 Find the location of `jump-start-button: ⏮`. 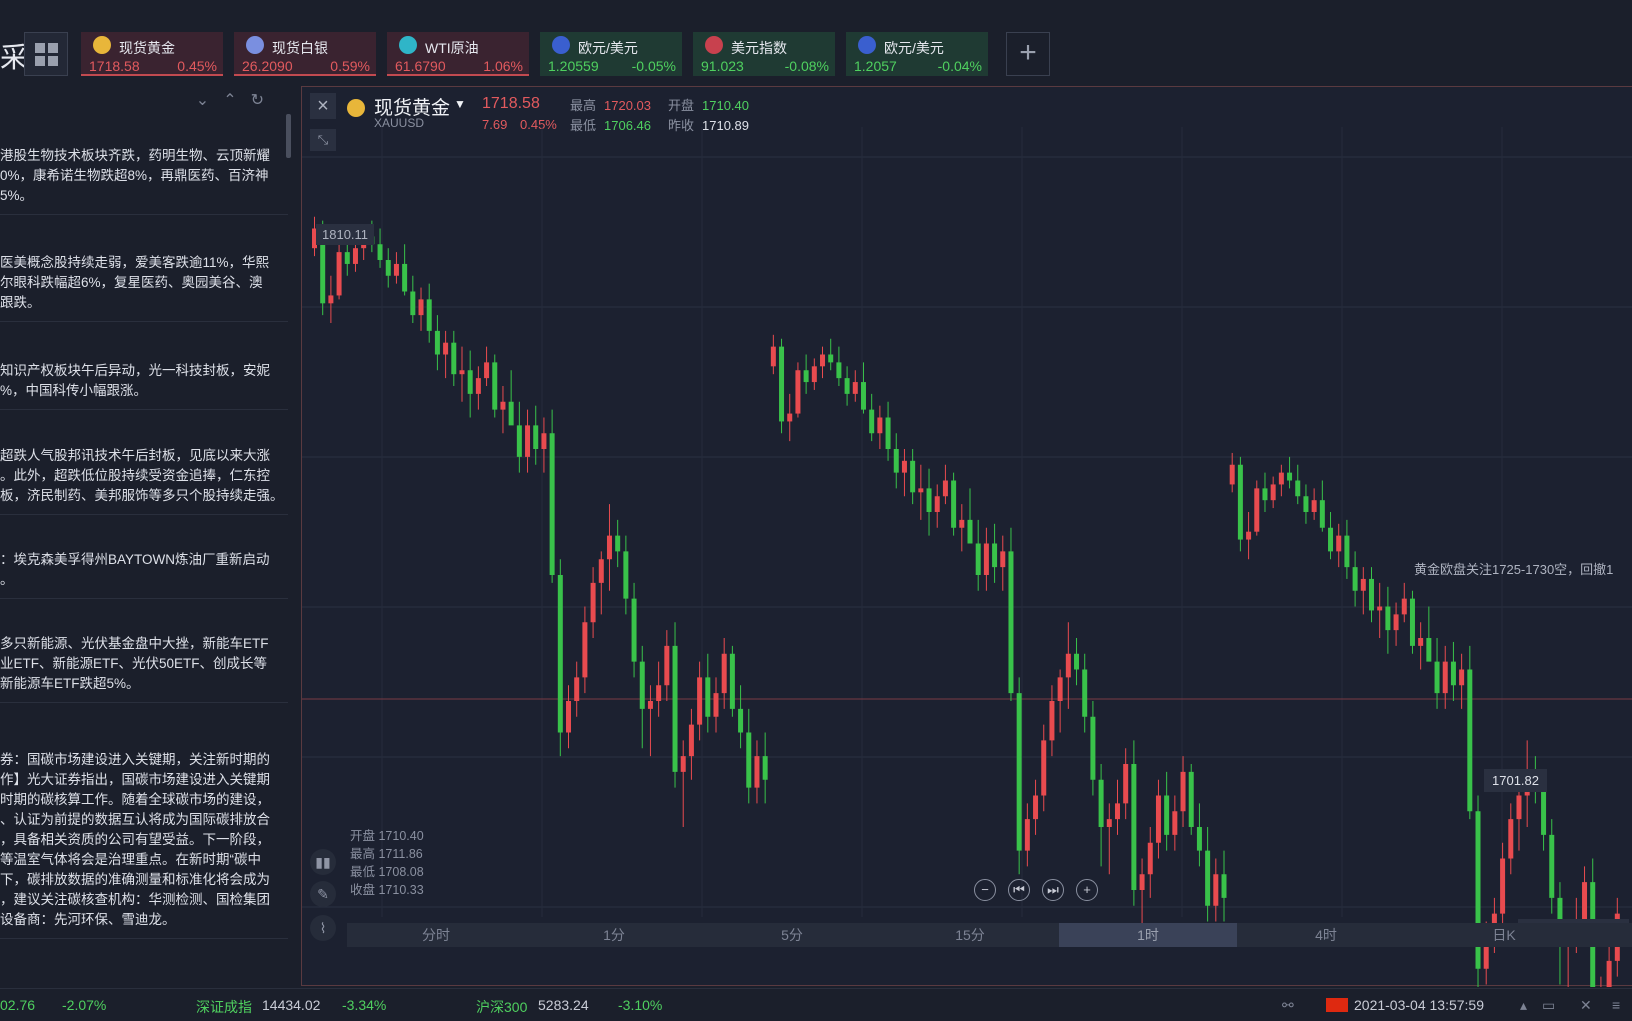

jump-start-button: ⏮ is located at coordinates (1019, 890).